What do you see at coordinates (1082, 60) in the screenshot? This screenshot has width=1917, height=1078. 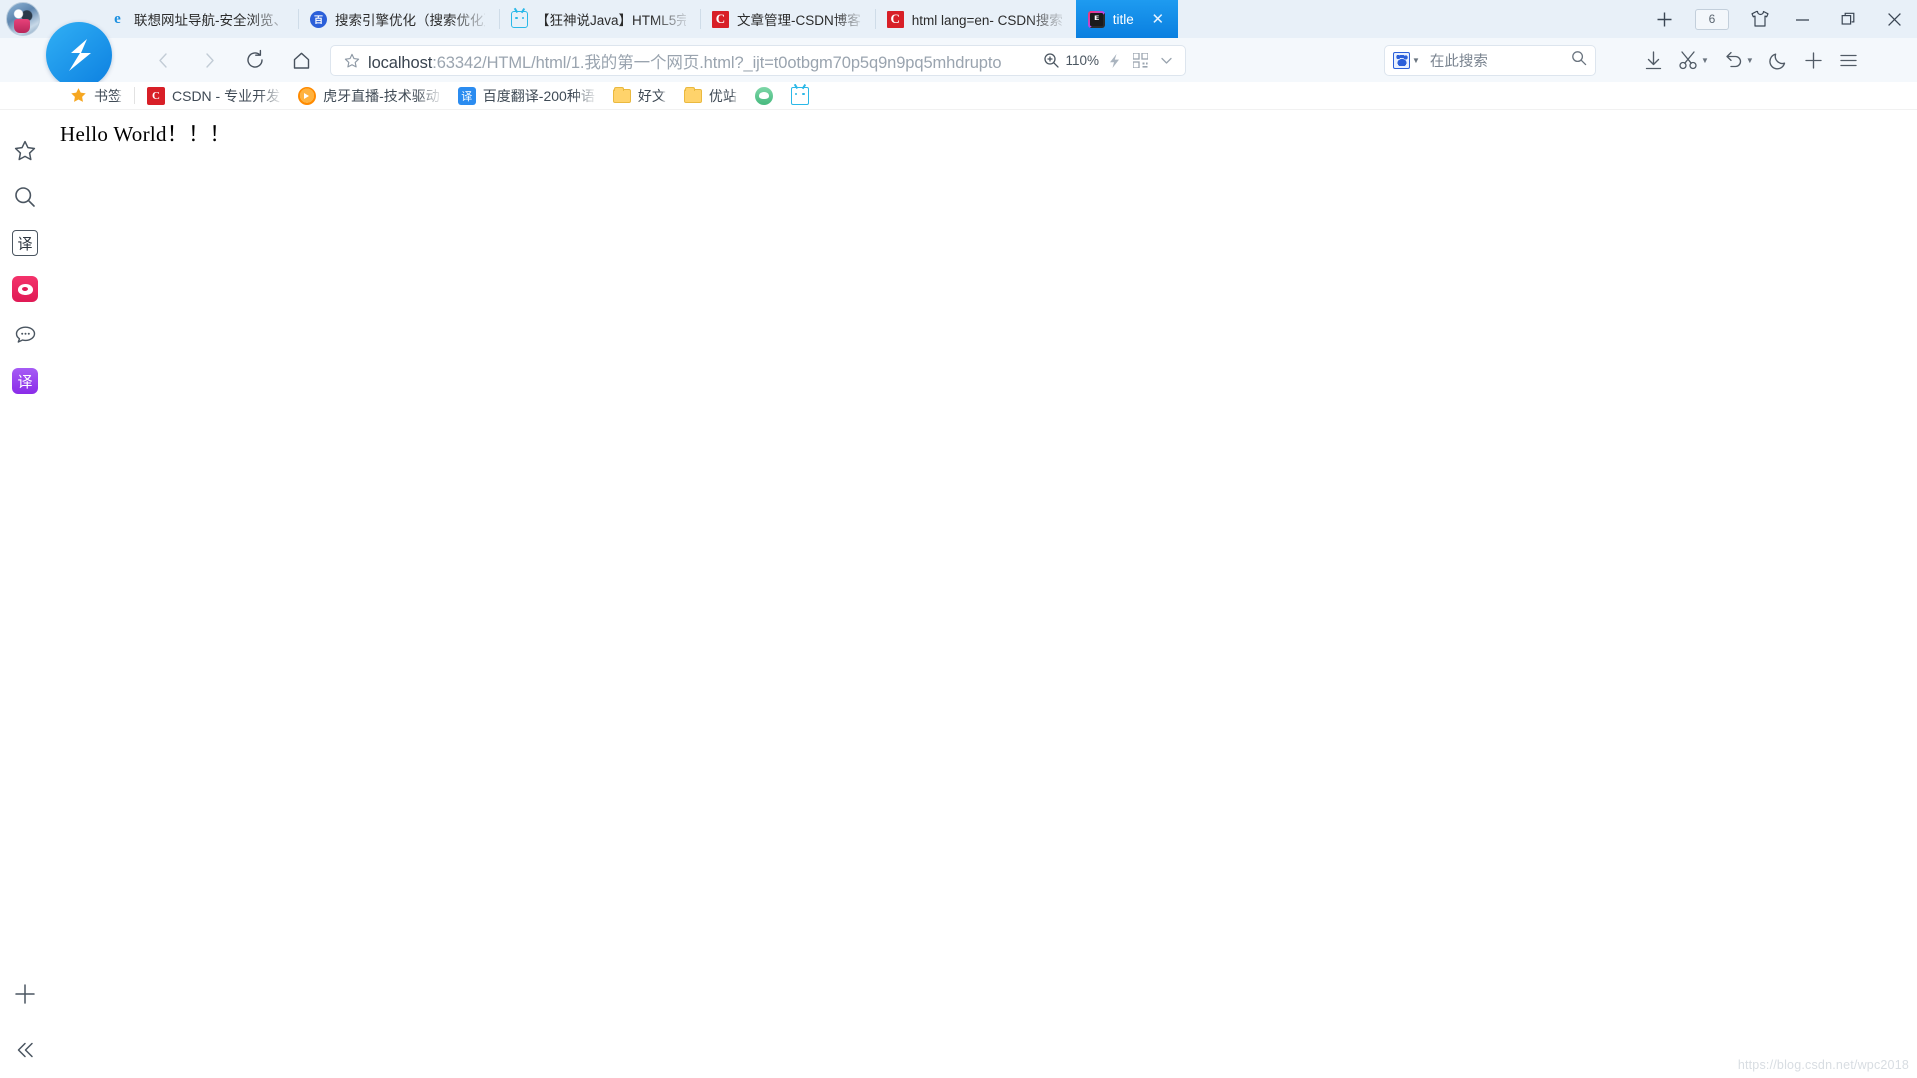 I see `zoom-level-label: 110%` at bounding box center [1082, 60].